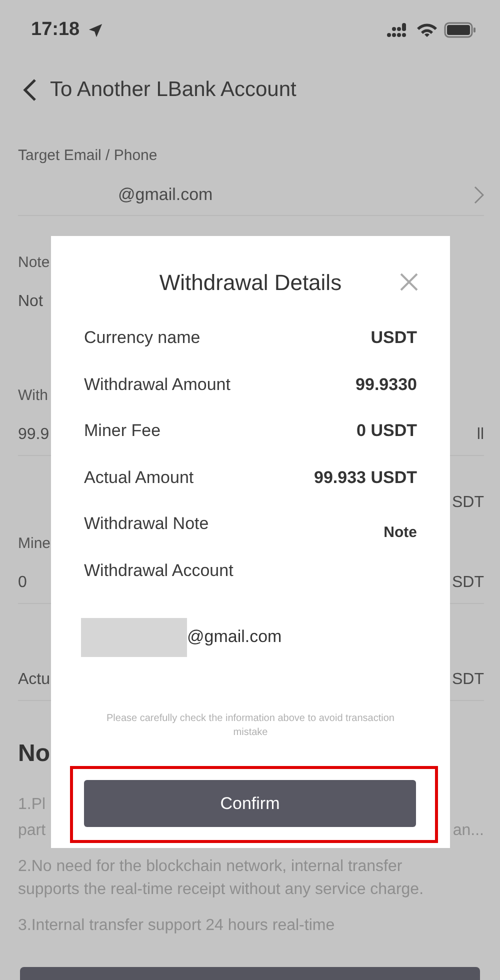  What do you see at coordinates (409, 282) in the screenshot?
I see `close-icon` at bounding box center [409, 282].